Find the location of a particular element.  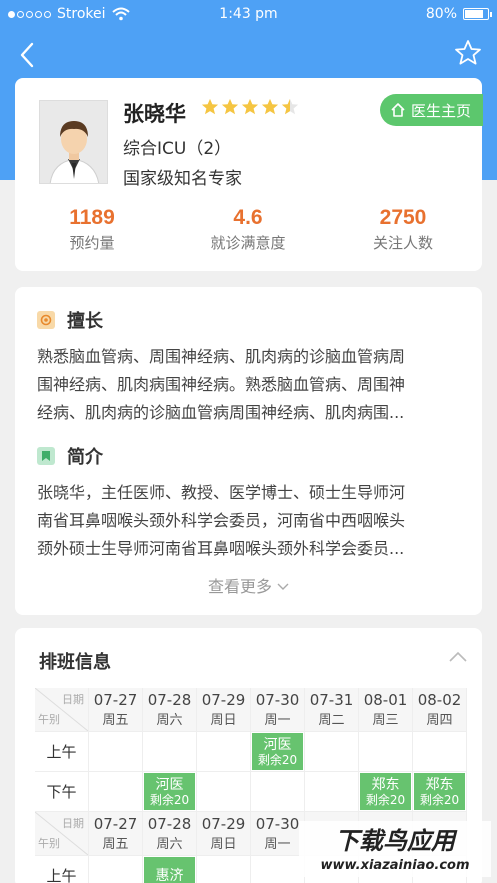

rating-stars is located at coordinates (250, 107).